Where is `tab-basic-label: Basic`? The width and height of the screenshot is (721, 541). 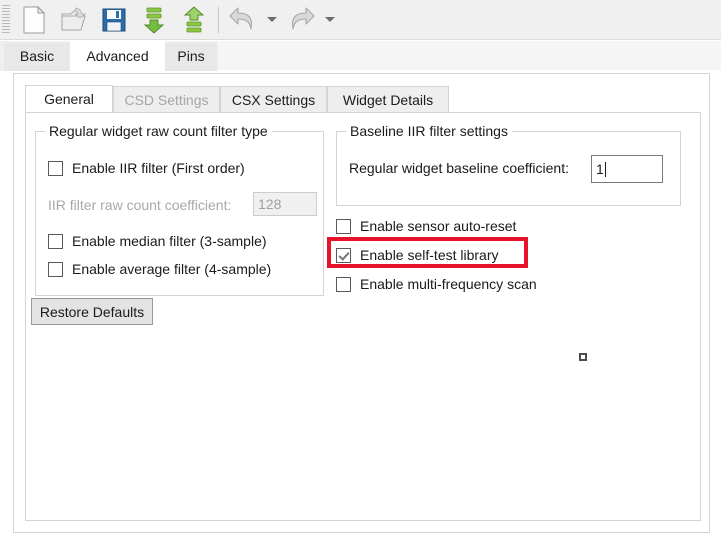
tab-basic-label: Basic is located at coordinates (37, 56).